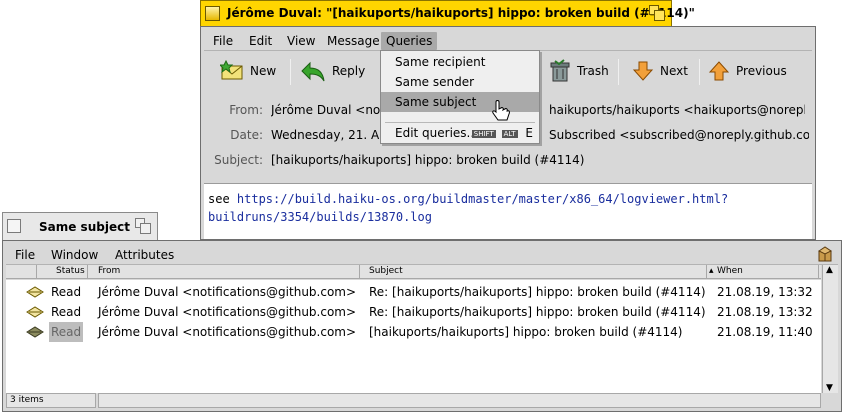 The height and width of the screenshot is (412, 842). Describe the element at coordinates (593, 71) in the screenshot. I see `trash-button-label: Trash` at that location.